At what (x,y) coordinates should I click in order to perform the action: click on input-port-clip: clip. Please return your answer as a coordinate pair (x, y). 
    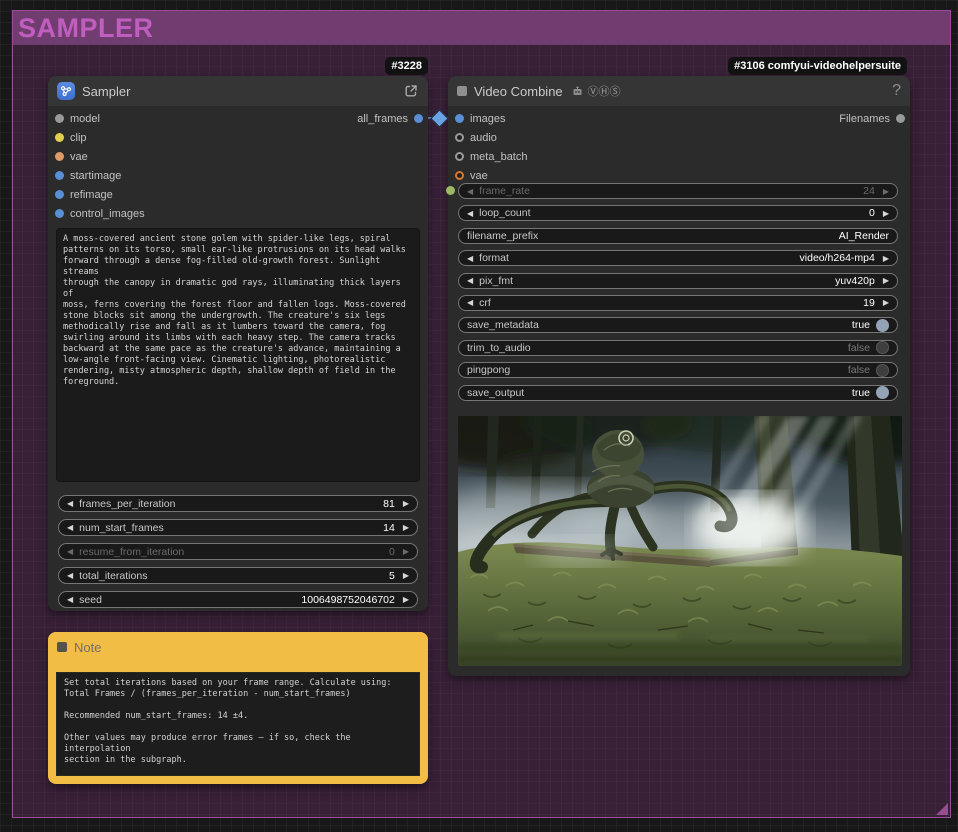
    Looking at the image, I should click on (238, 137).